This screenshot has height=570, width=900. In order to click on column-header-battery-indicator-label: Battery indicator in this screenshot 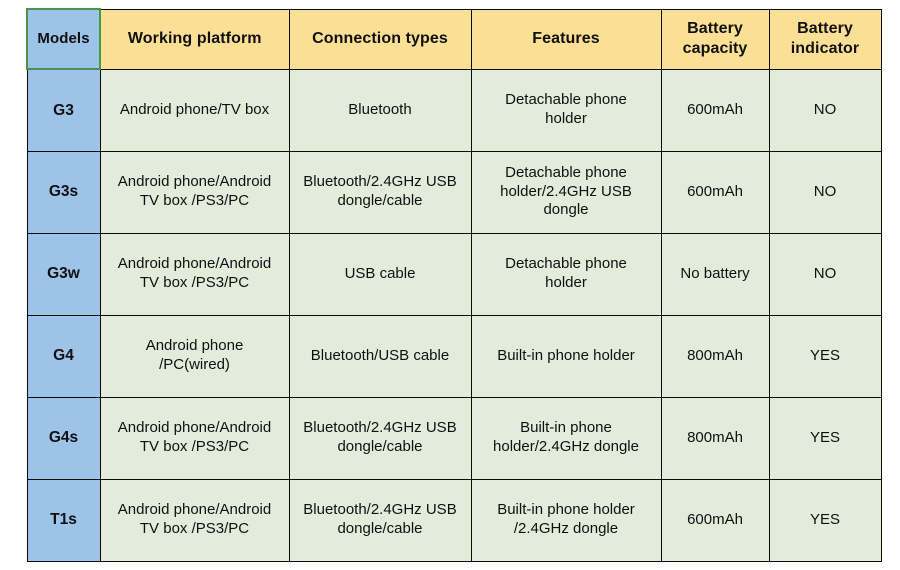, I will do `click(825, 38)`.